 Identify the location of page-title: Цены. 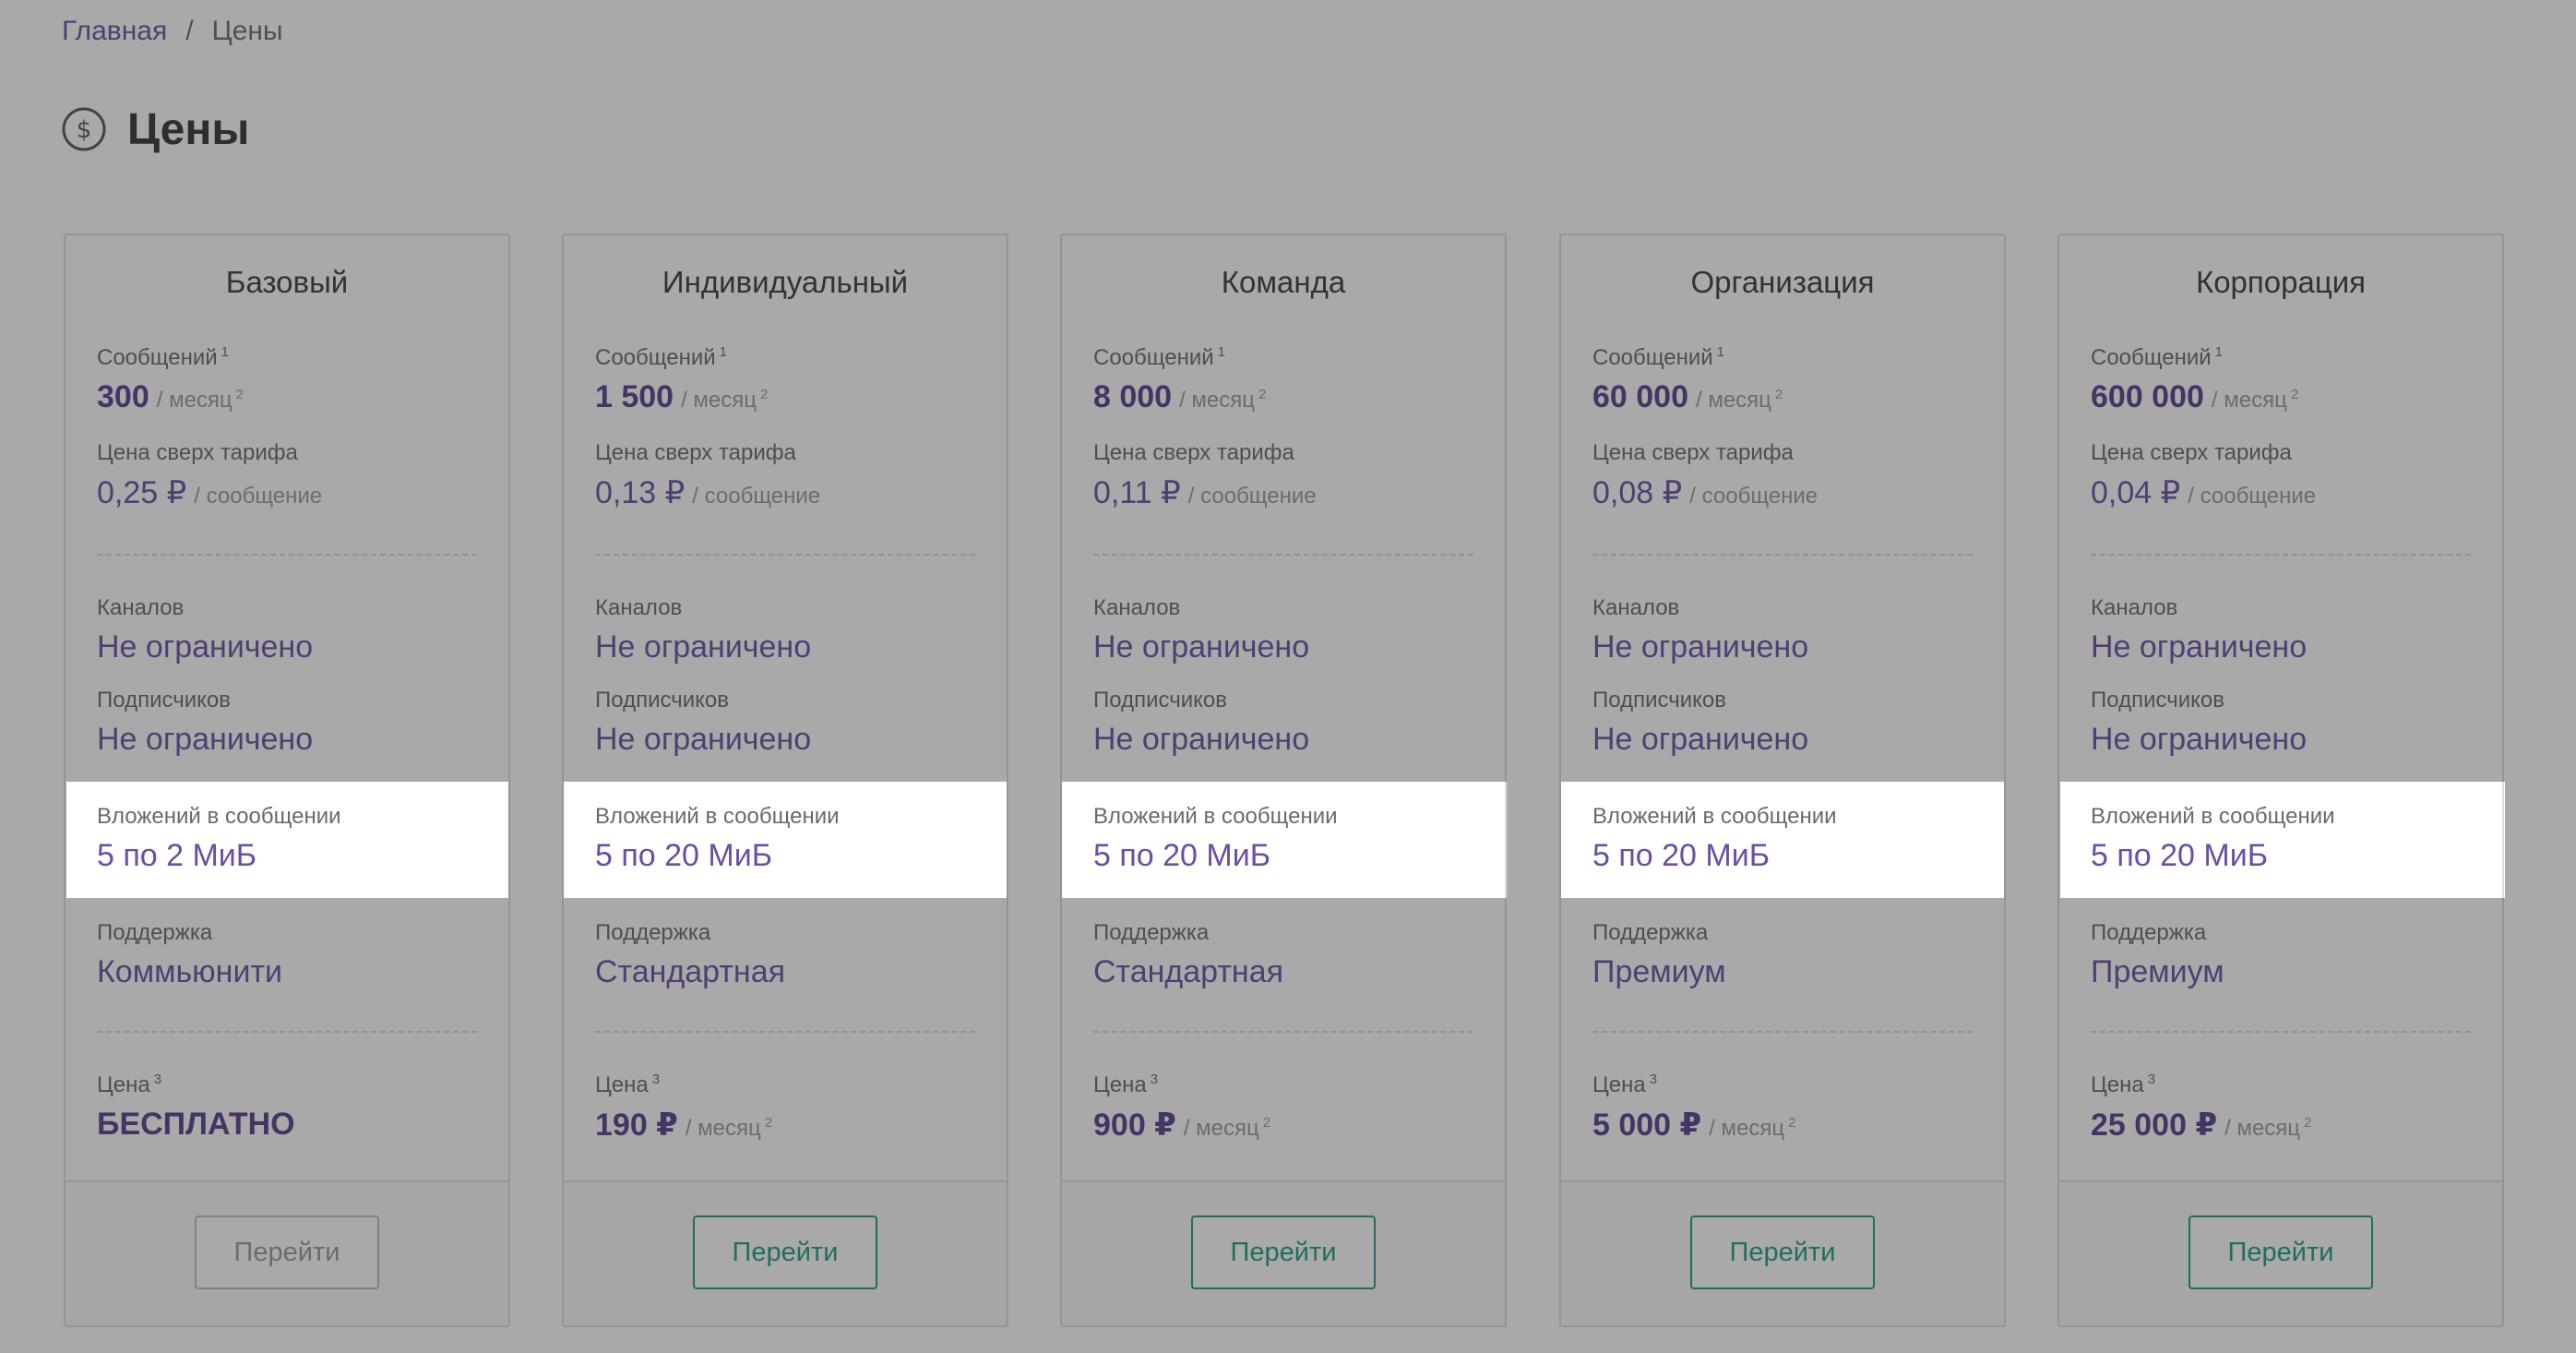
(188, 129).